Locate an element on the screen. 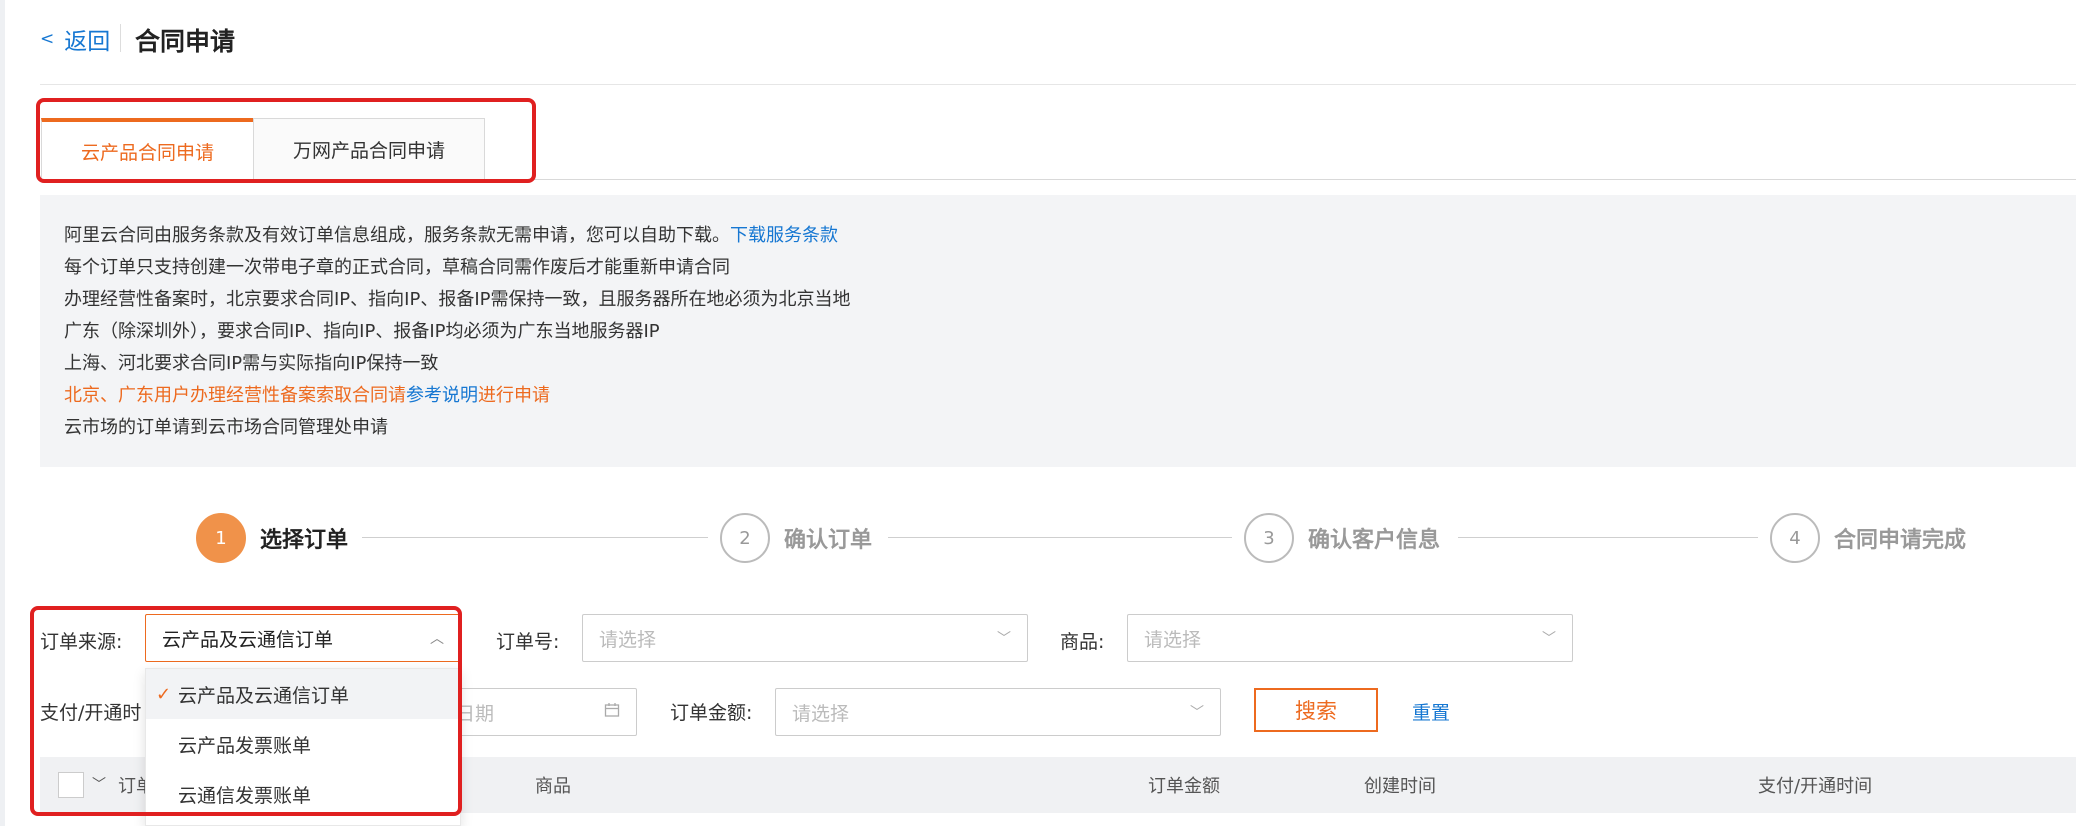 The width and height of the screenshot is (2076, 826). back-link: < 返回 is located at coordinates (75, 39).